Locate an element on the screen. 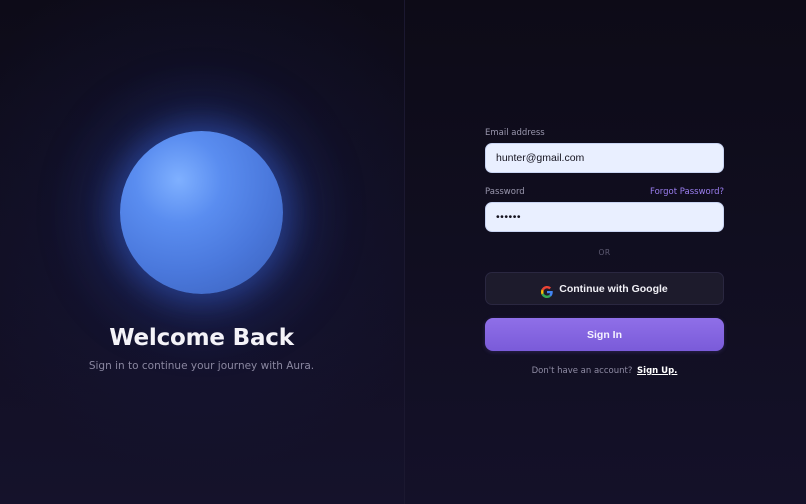 Image resolution: width=806 pixels, height=504 pixels. email-field-wrapper is located at coordinates (604, 158).